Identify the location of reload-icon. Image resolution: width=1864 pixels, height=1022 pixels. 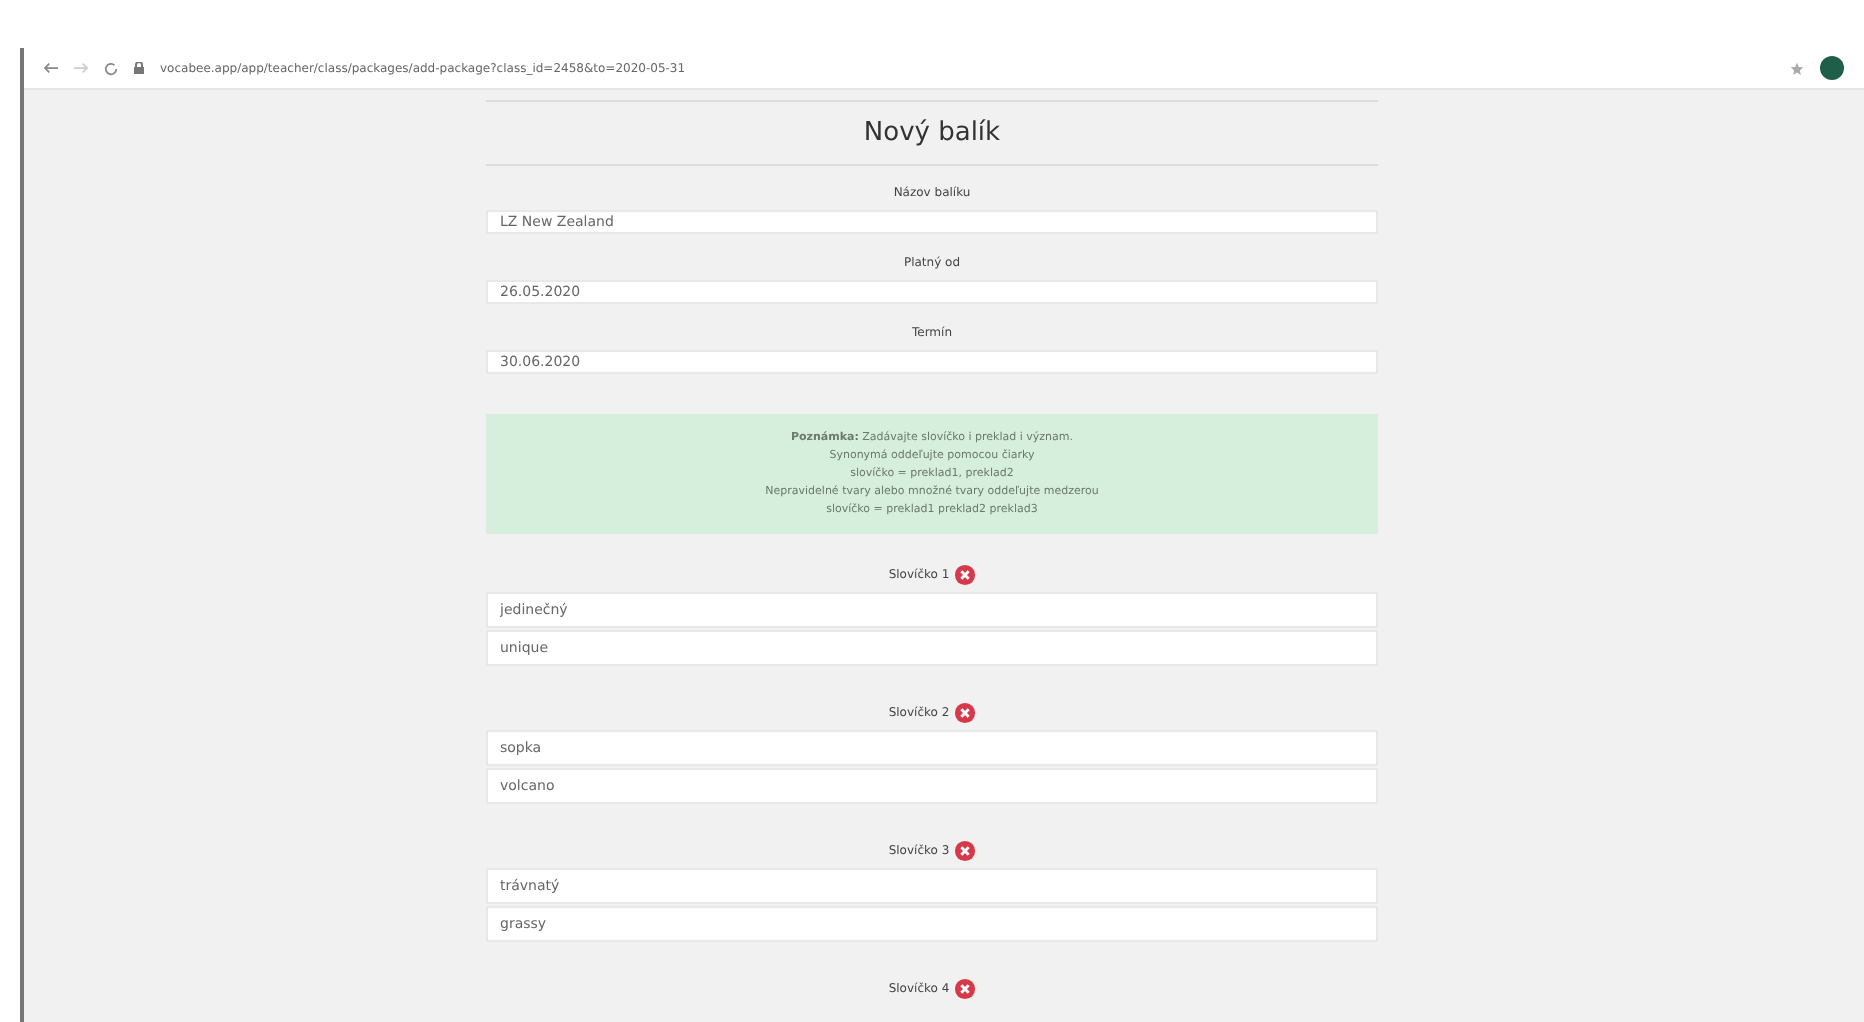
(111, 68).